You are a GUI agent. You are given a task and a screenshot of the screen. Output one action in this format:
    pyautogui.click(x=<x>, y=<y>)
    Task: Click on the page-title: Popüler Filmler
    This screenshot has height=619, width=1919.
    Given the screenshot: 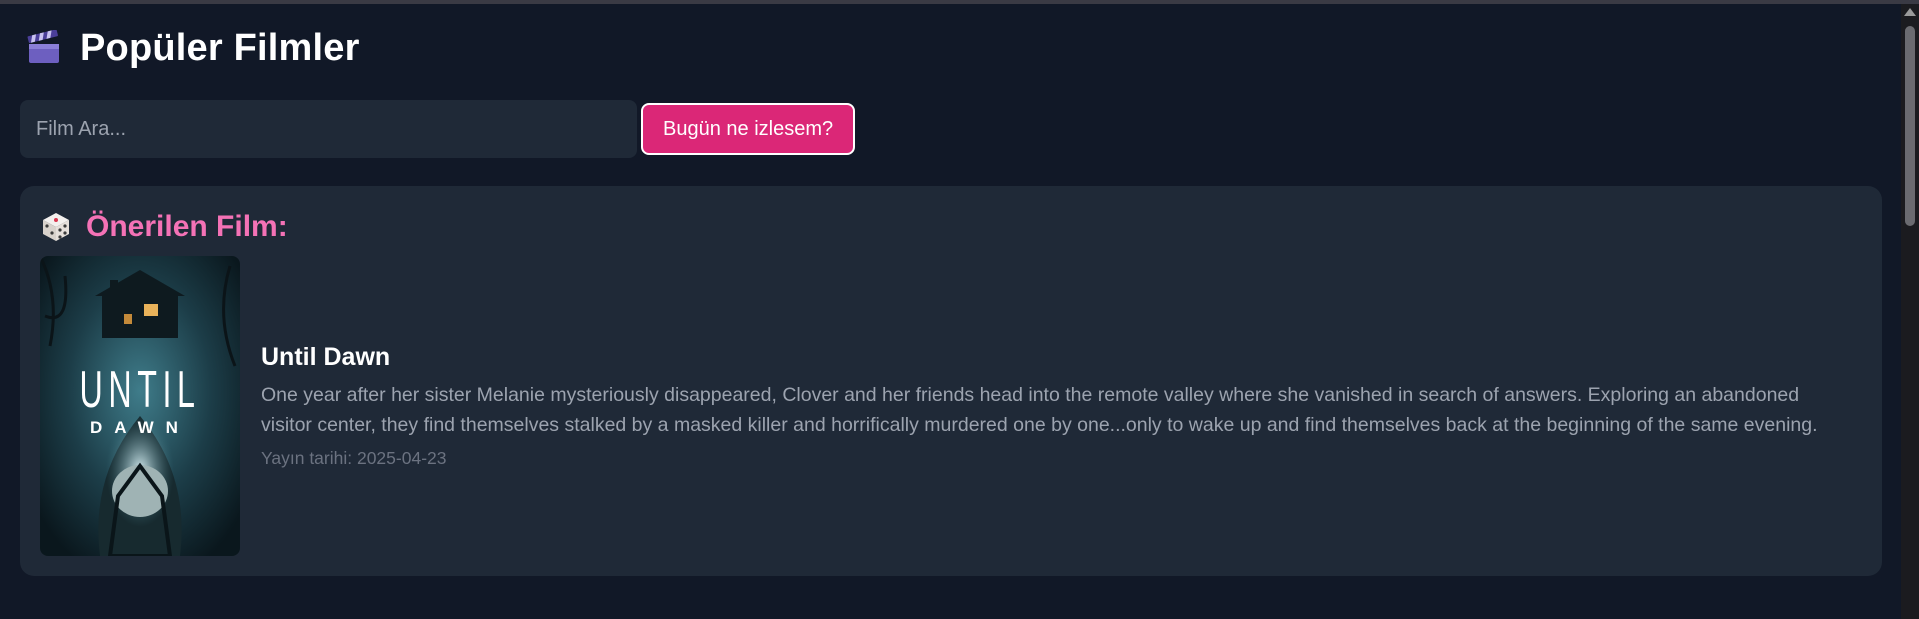 What is the action you would take?
    pyautogui.click(x=220, y=47)
    